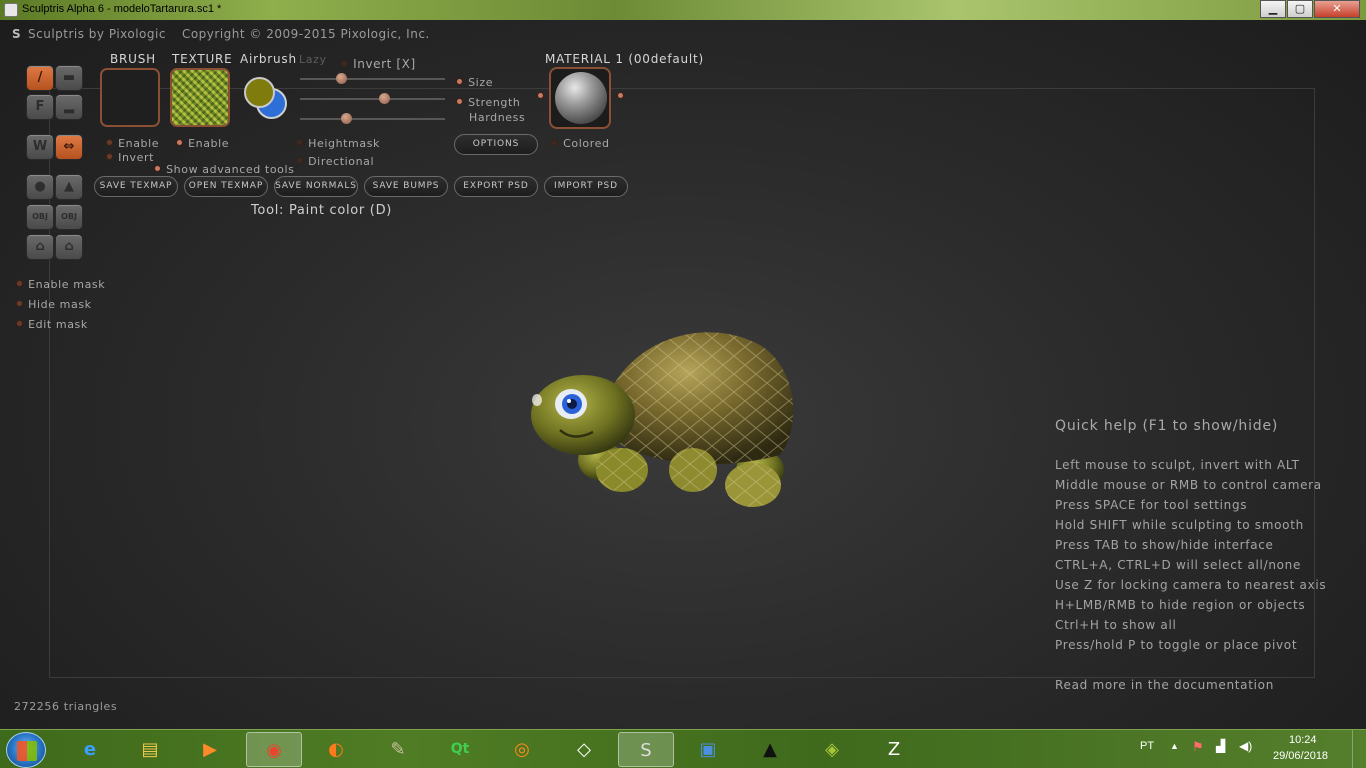  Describe the element at coordinates (336, 749) in the screenshot. I see `firefox-icon: ◐` at that location.